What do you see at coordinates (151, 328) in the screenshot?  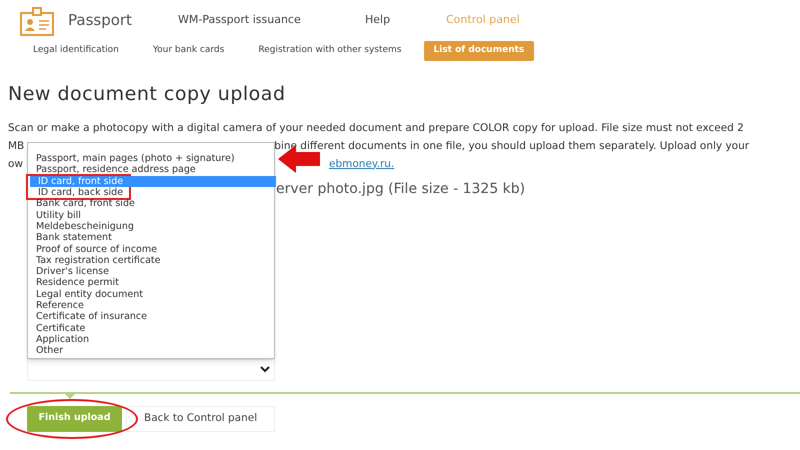 I see `dropdown-option: Certificate` at bounding box center [151, 328].